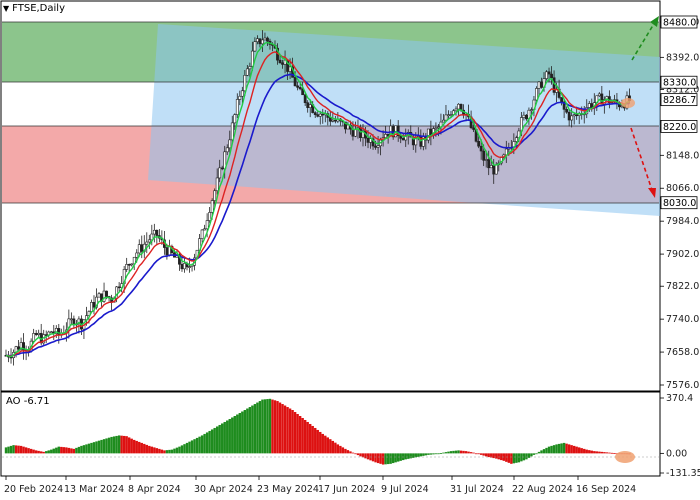 Image resolution: width=700 pixels, height=500 pixels. Describe the element at coordinates (36, 401) in the screenshot. I see `ao-value: -6.71` at that location.